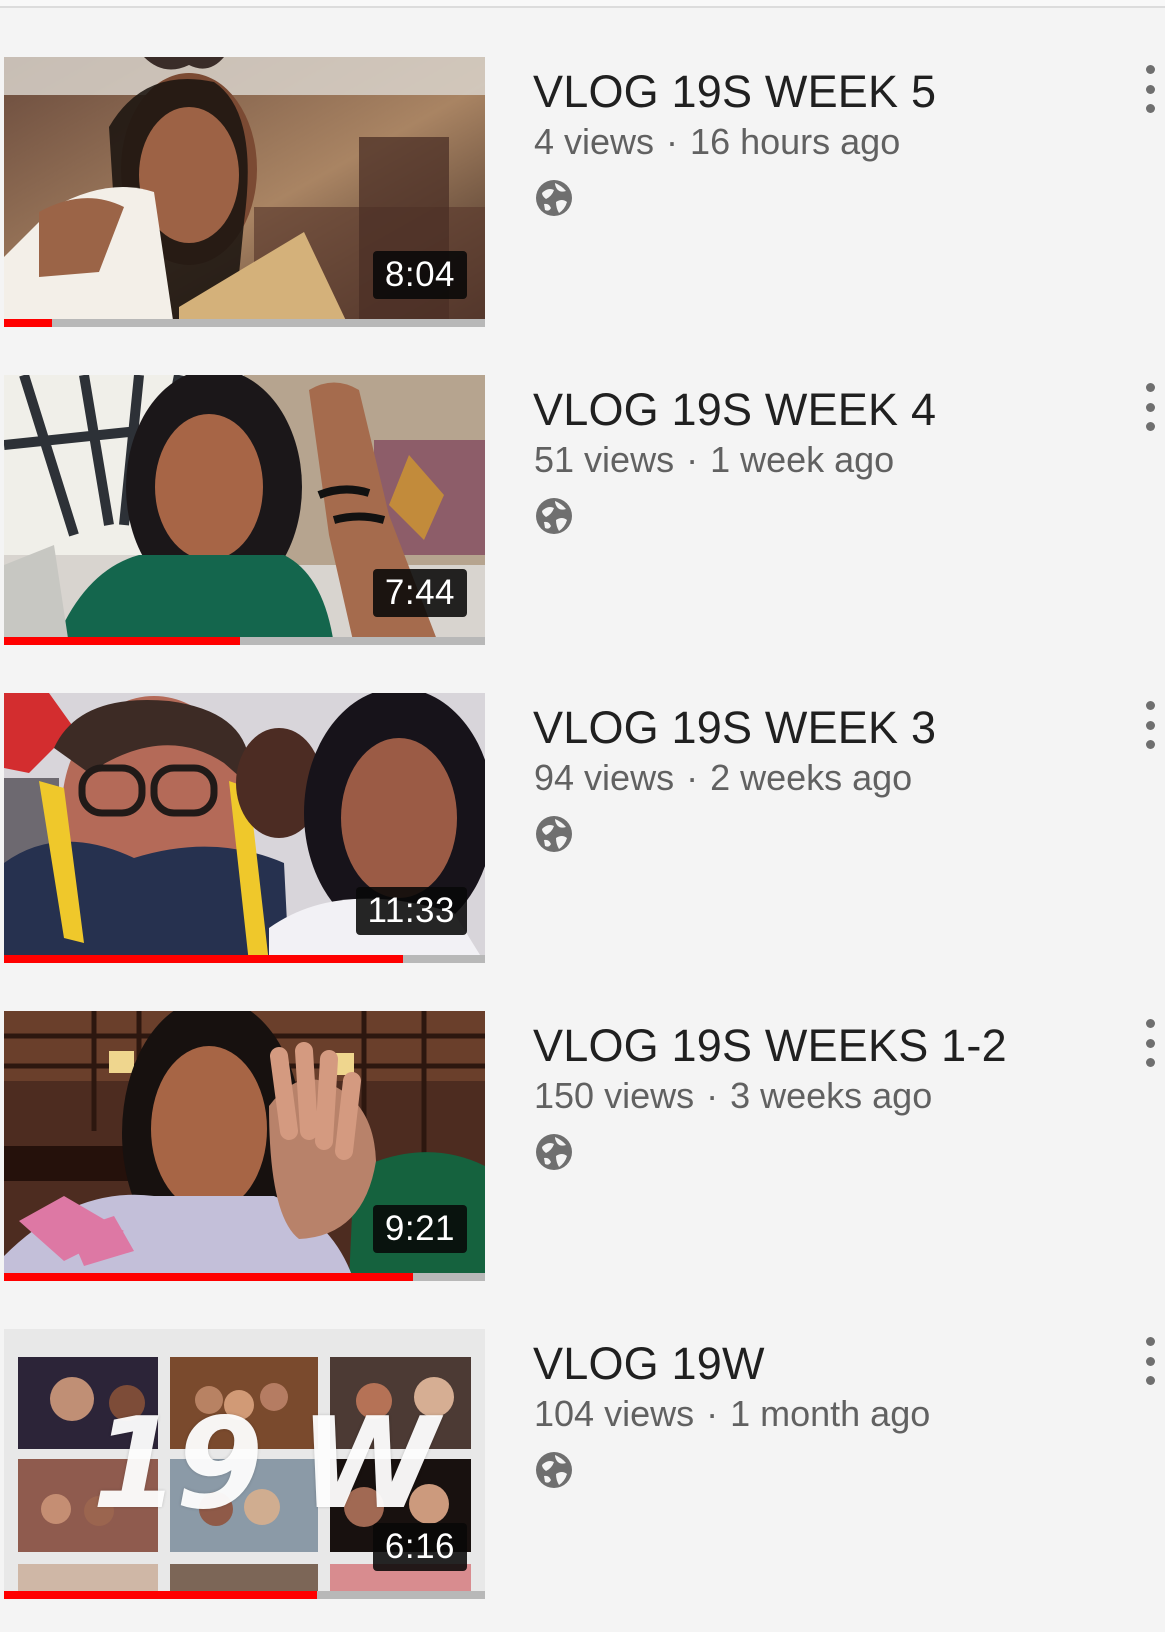 This screenshot has width=1165, height=1632. I want to click on upload-age: 16 hours ago, so click(795, 141).